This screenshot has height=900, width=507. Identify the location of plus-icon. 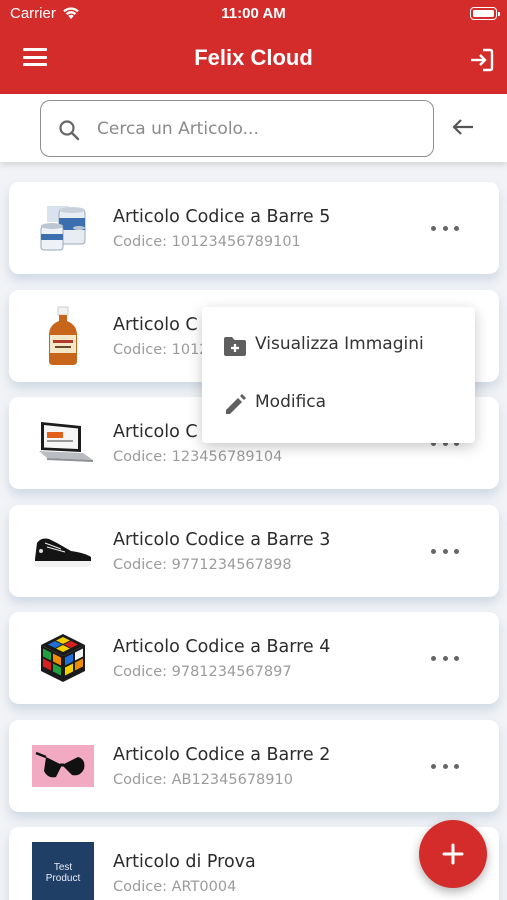
(453, 854).